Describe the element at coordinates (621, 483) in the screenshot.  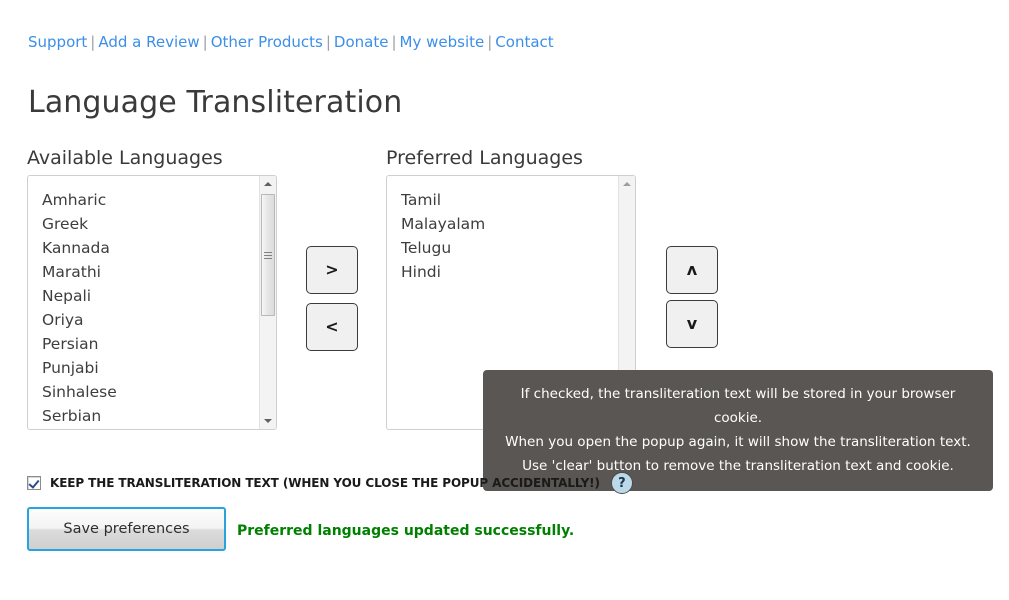
I see `help-question-icon: ?` at that location.